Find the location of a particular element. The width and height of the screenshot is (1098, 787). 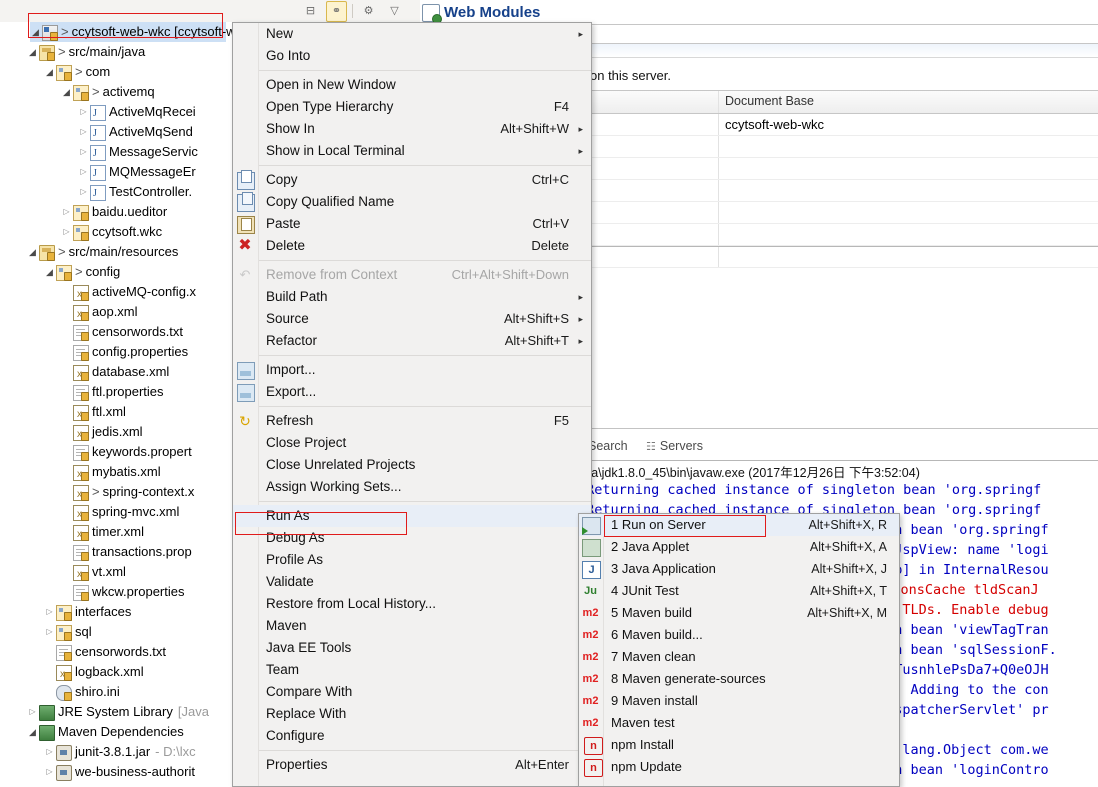

submenu-item-maven-test: m2 Maven test is located at coordinates (739, 723).